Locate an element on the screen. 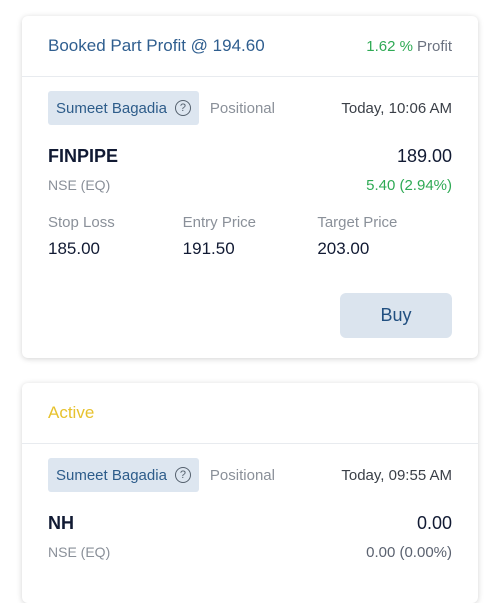  card-header: Active is located at coordinates (250, 413).